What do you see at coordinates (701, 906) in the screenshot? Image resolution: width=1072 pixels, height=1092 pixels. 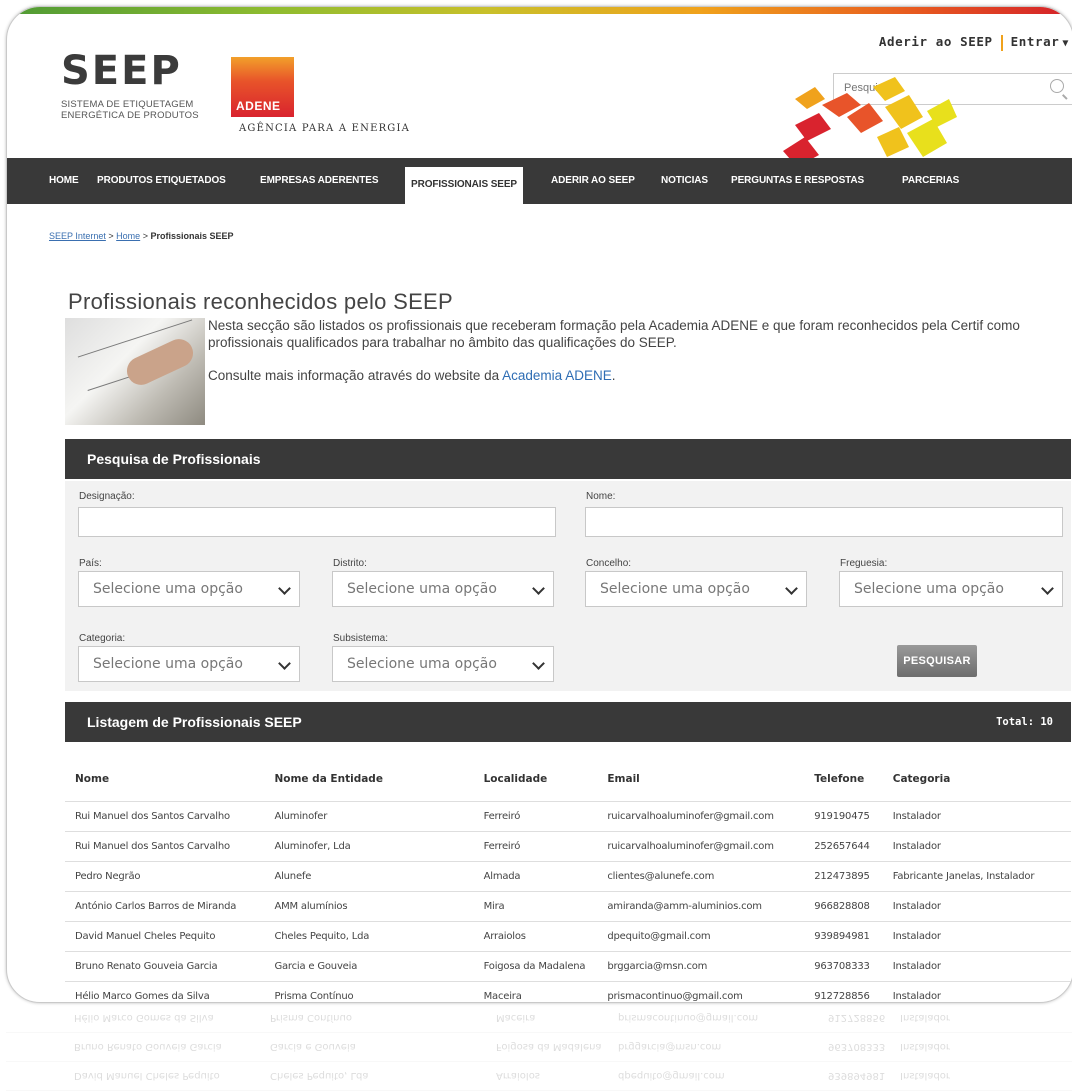 I see `table-cell: amiranda@amm-aluminios.com` at bounding box center [701, 906].